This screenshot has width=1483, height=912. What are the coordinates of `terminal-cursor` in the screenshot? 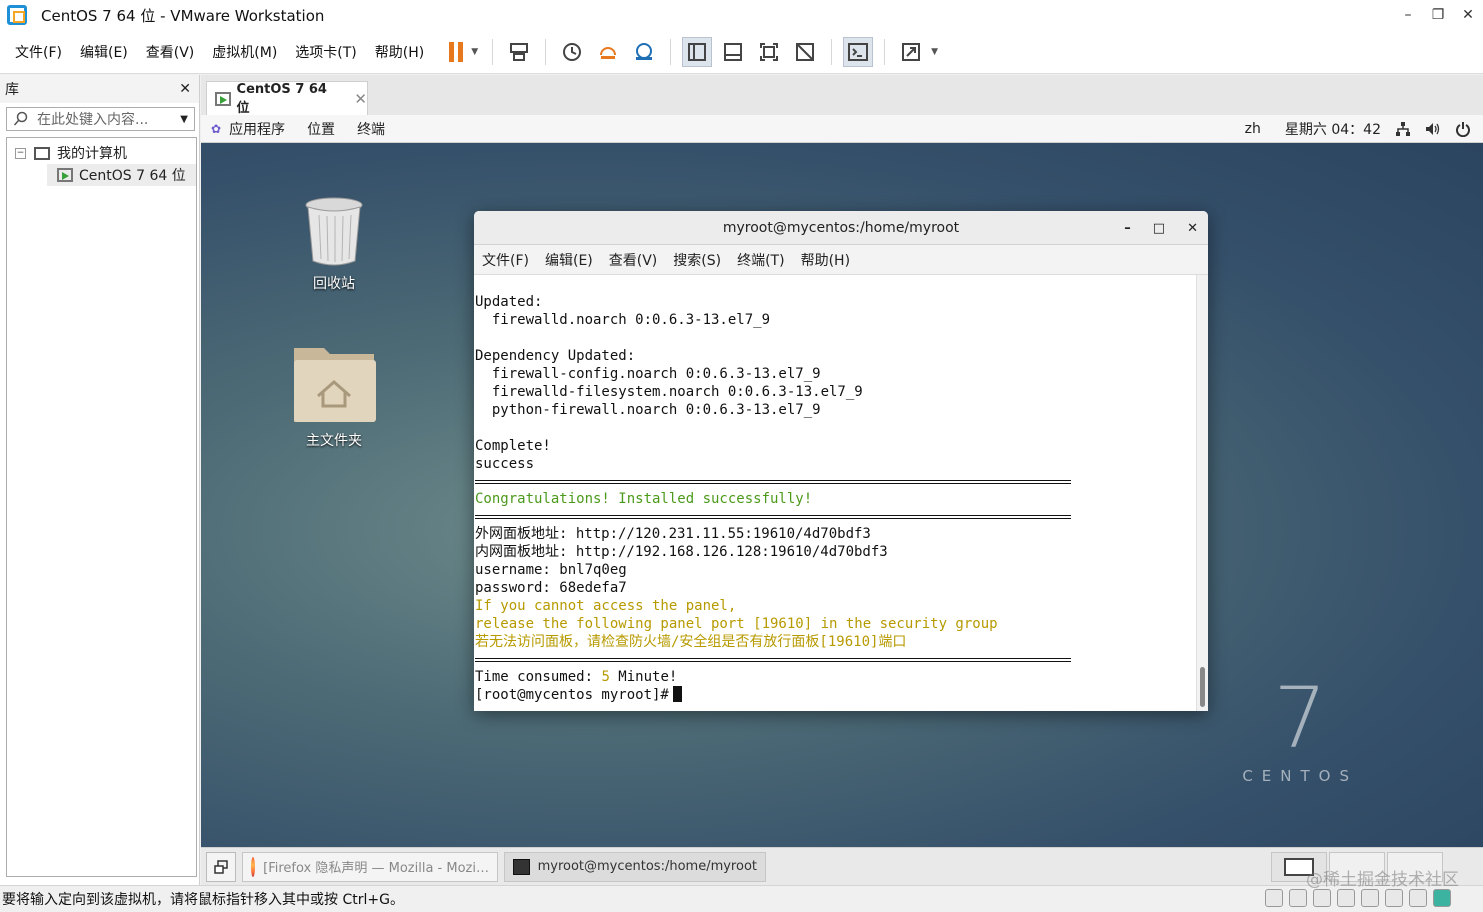 It's located at (677, 694).